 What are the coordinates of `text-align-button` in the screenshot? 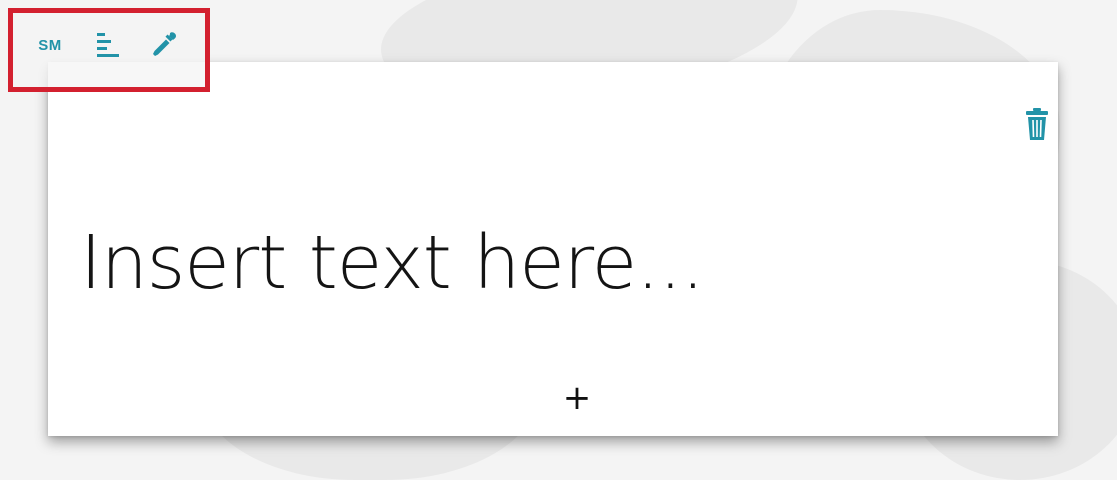 It's located at (108, 45).